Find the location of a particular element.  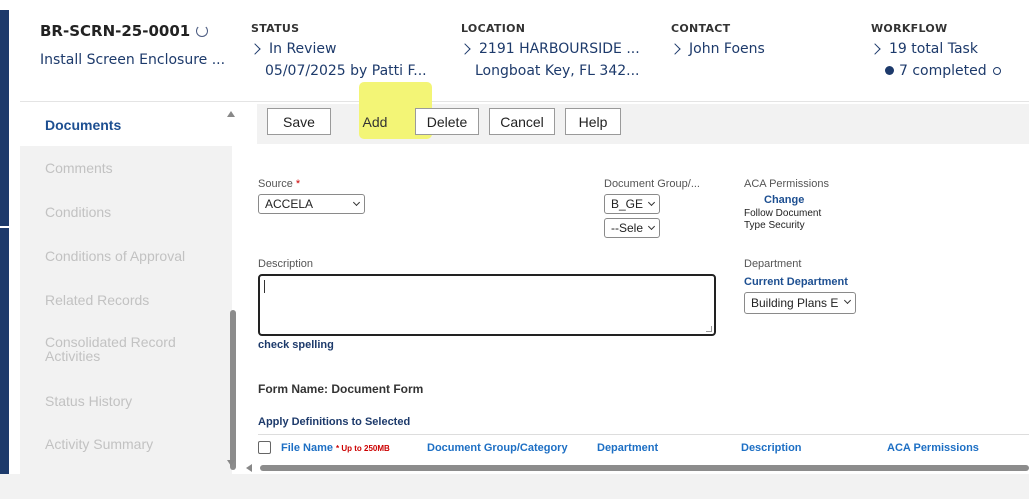

status-value: In Review is located at coordinates (338, 49).